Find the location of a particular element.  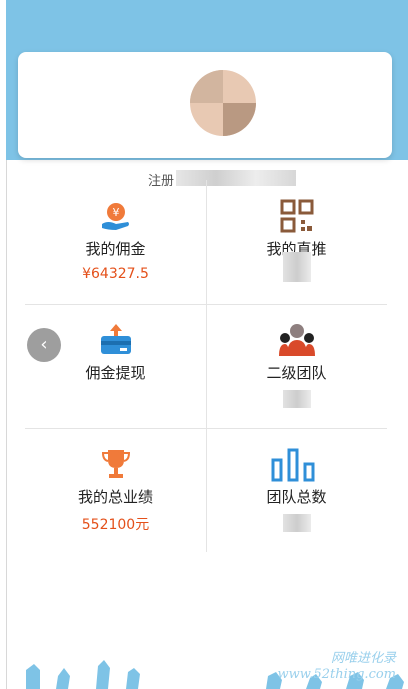

menu-label: 我的佣金 is located at coordinates (115, 249).